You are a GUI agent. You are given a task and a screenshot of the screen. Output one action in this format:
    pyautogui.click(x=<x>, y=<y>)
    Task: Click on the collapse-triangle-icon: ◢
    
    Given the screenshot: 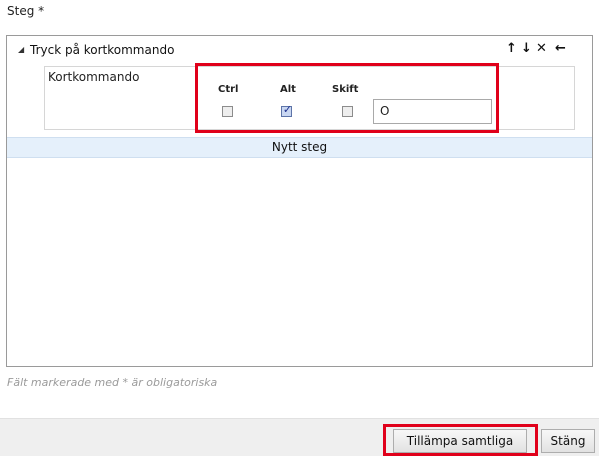 What is the action you would take?
    pyautogui.click(x=21, y=49)
    